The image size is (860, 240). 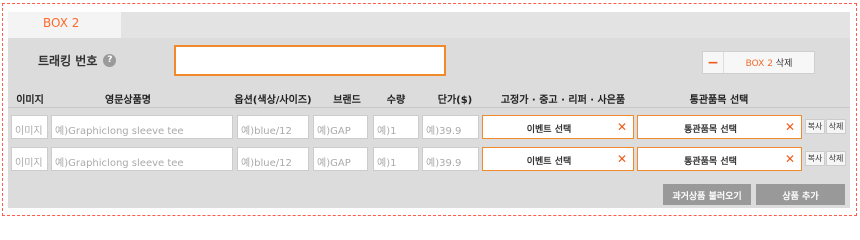 What do you see at coordinates (563, 100) in the screenshot?
I see `column-header-event: 고정가 · 중고 · 리퍼 · 사은품` at bounding box center [563, 100].